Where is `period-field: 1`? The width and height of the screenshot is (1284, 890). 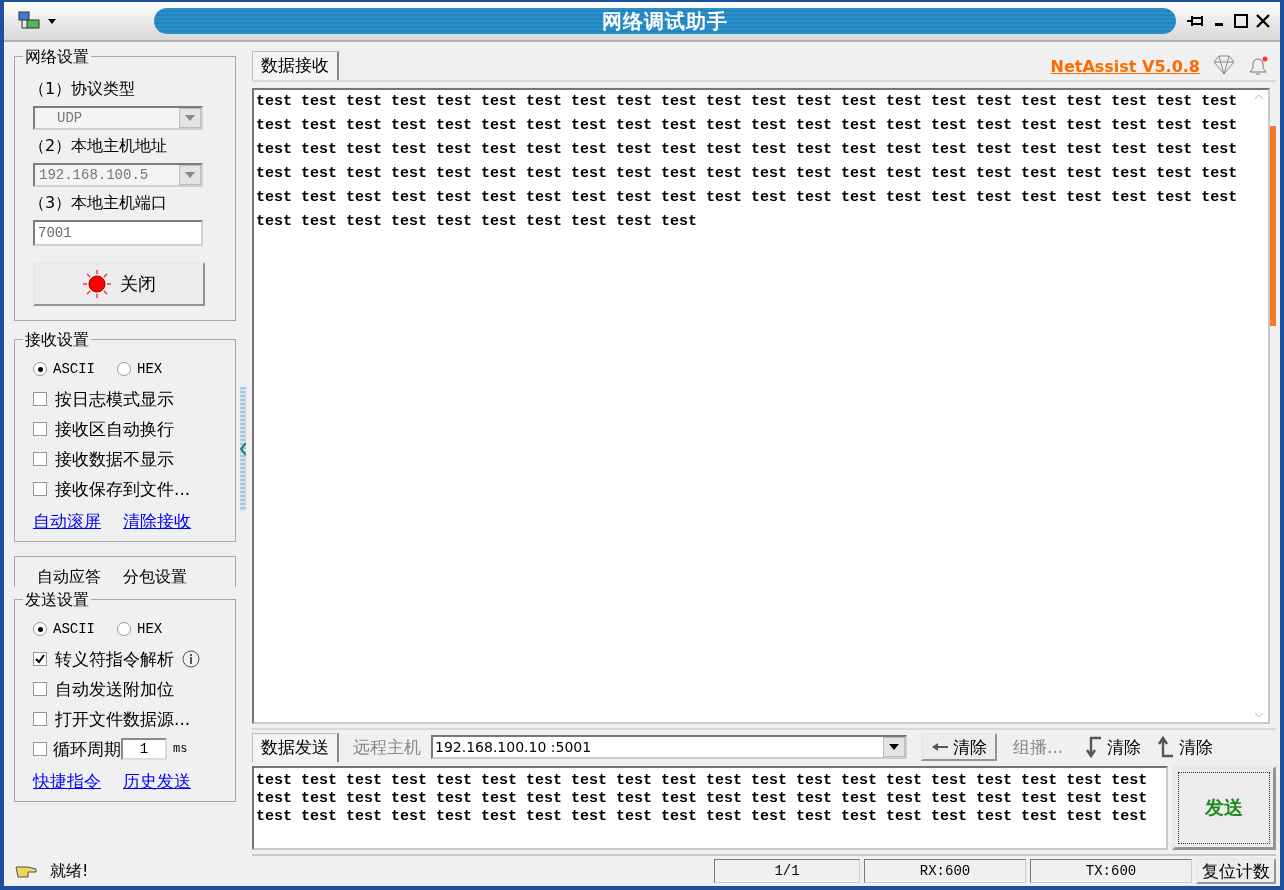 period-field: 1 is located at coordinates (144, 749).